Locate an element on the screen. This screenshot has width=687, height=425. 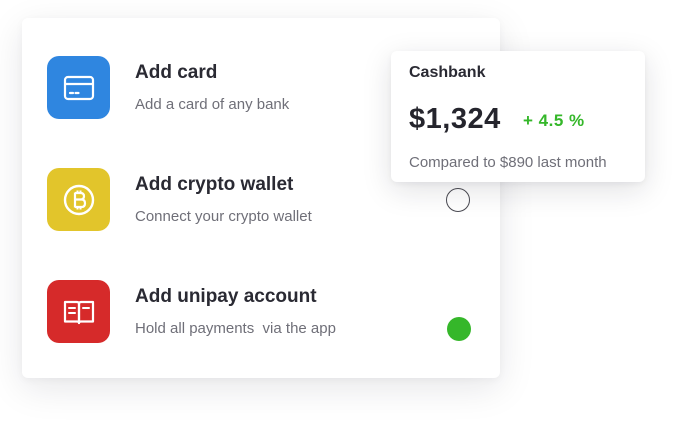
cashbank-compare-text: Compared to $890 last month is located at coordinates (508, 162).